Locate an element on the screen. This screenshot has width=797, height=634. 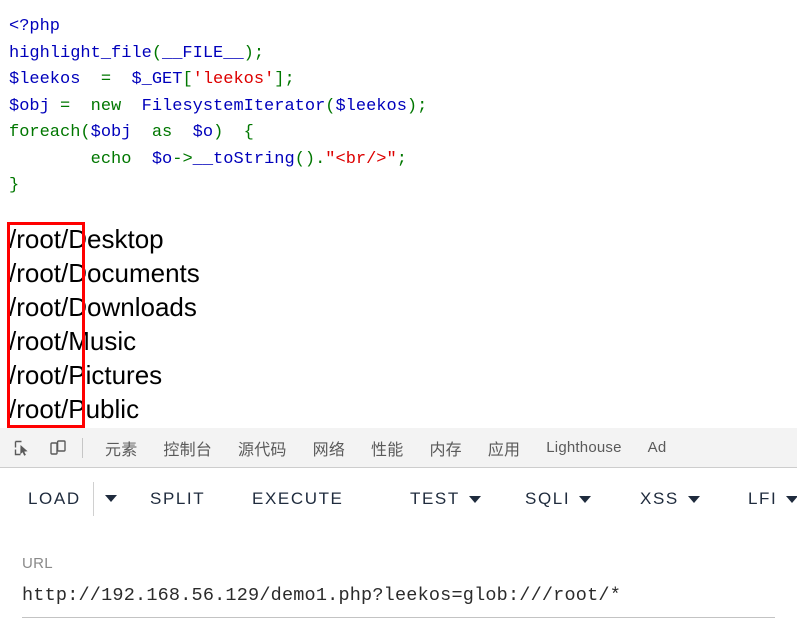
code-token: <?php is located at coordinates (35, 26).